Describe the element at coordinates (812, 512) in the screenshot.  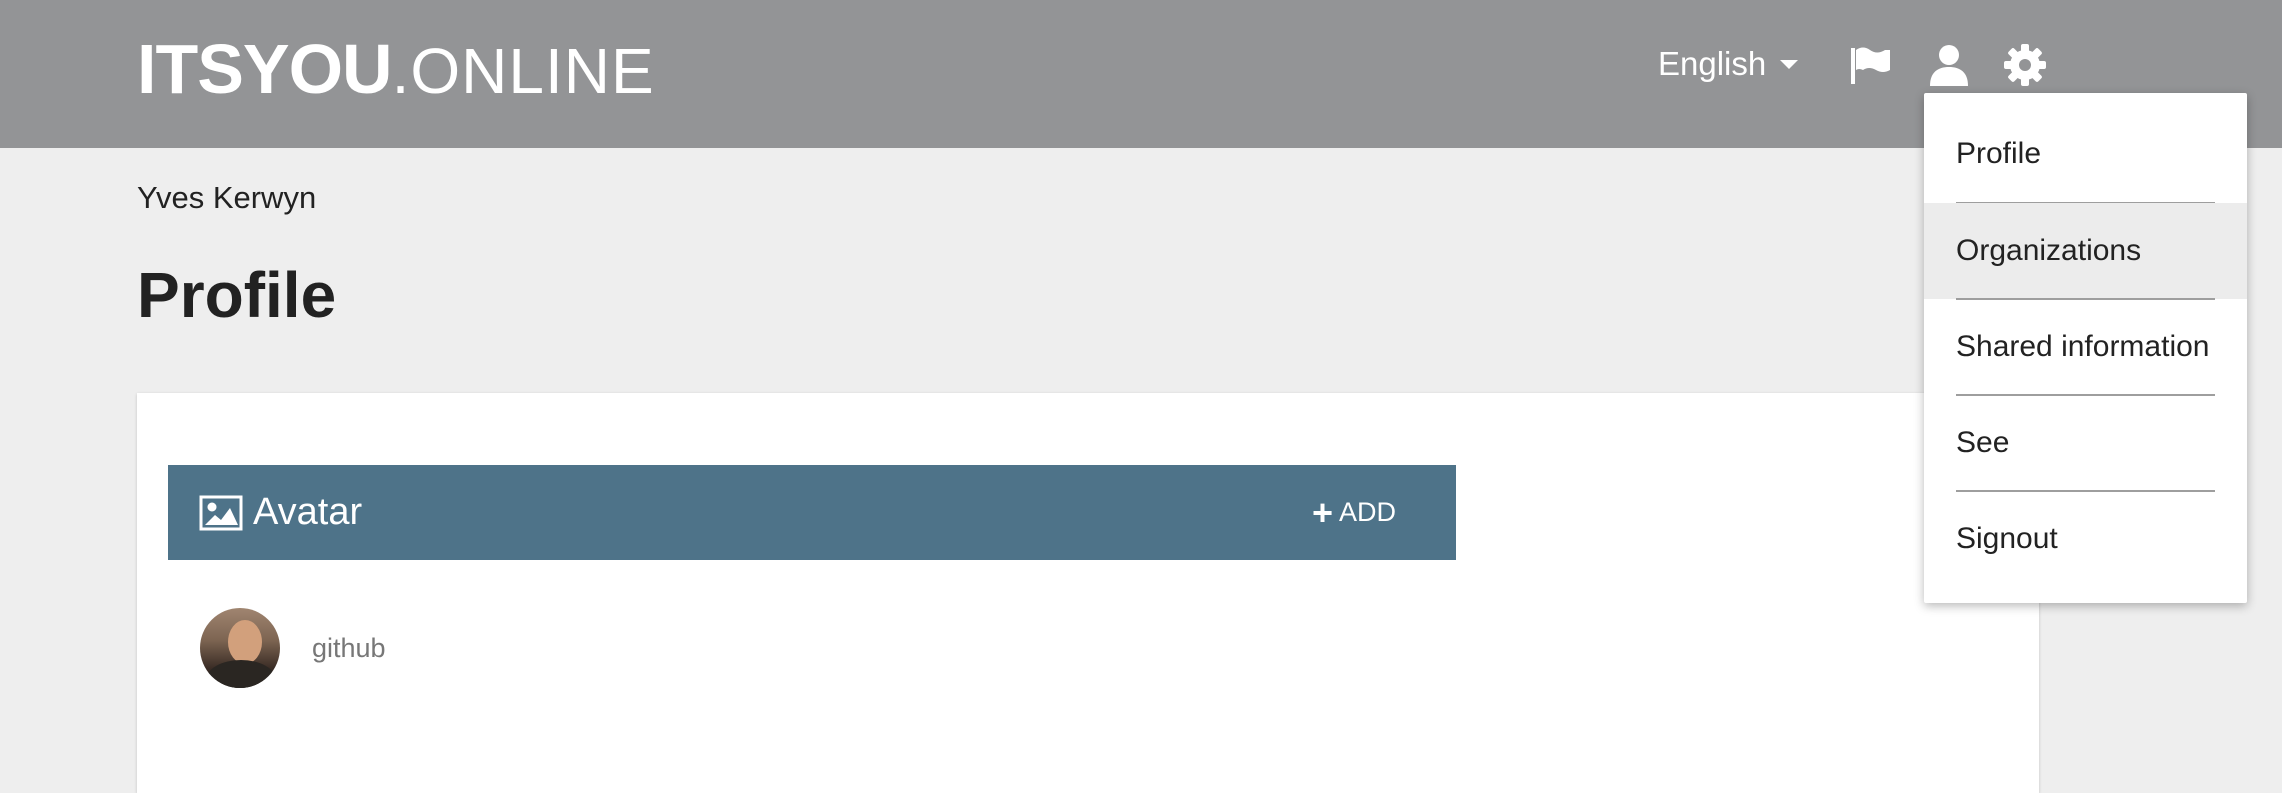
I see `avatar-section-header: Avatar + ADD` at that location.